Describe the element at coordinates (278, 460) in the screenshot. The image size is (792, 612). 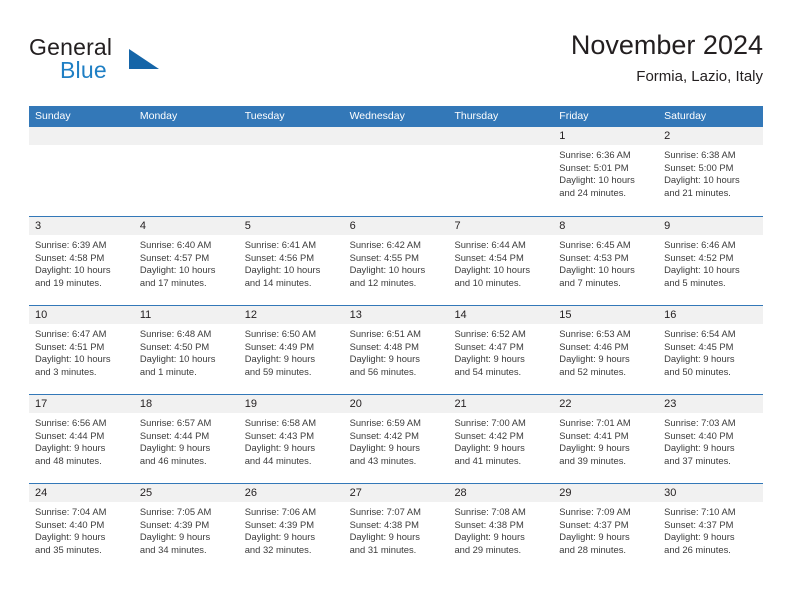
I see `daylight-text-line2: and 44 minutes.` at that location.